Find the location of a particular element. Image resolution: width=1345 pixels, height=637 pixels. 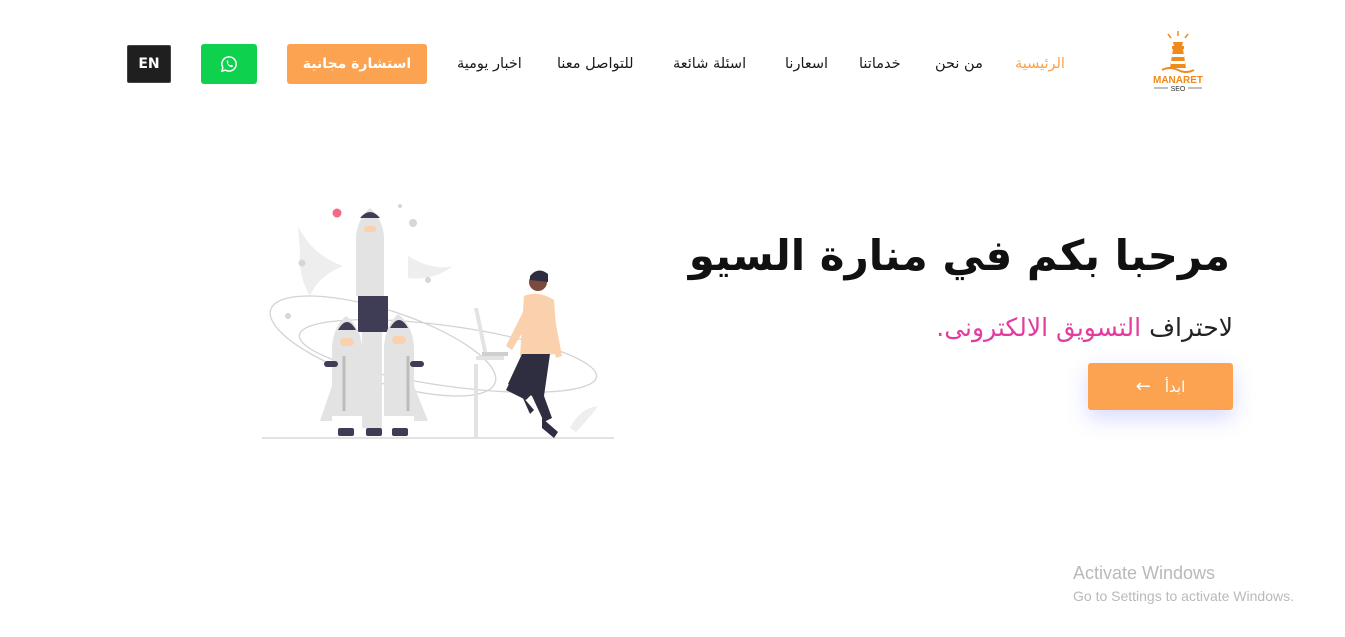

nav-item-contact: للتواصل معنا is located at coordinates (595, 64).